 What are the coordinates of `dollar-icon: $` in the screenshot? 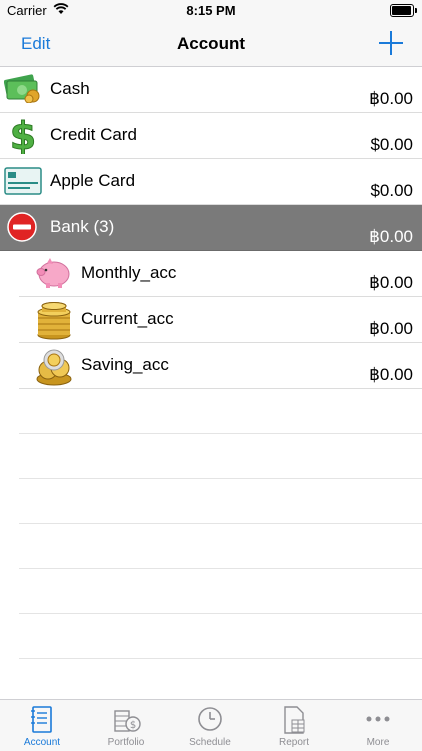 It's located at (22, 135).